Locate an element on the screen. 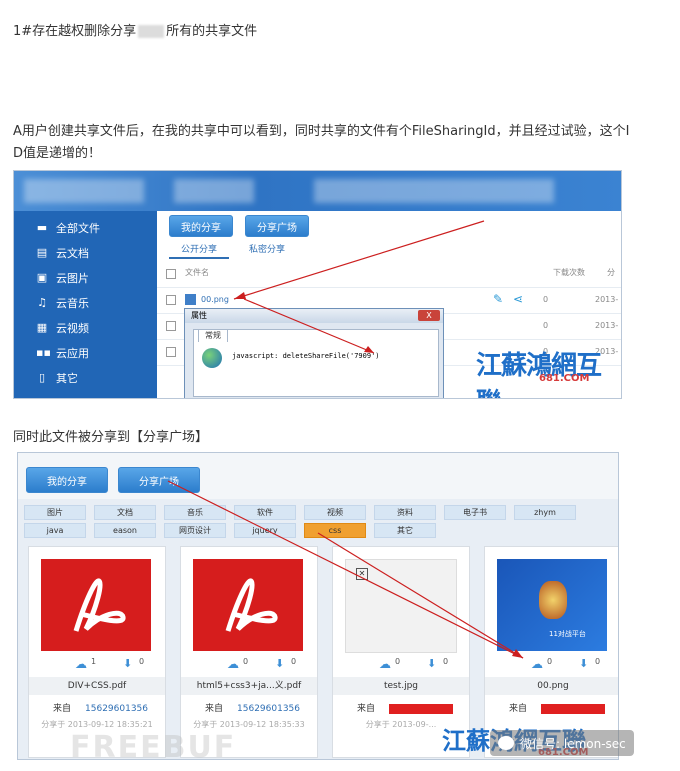 Image resolution: width=680 pixels, height=771 pixels. paragraph-1-line2: D值是递增的！ is located at coordinates (57, 153).